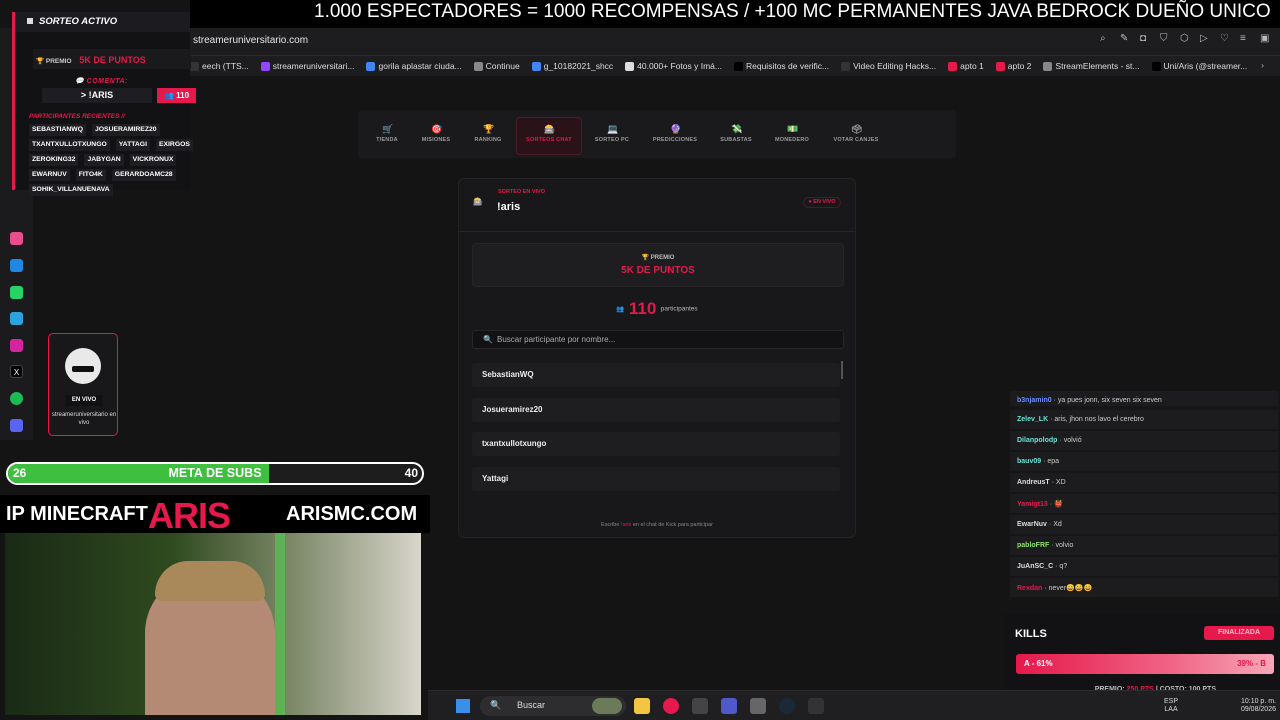 The width and height of the screenshot is (1280, 720). Describe the element at coordinates (1105, 39) in the screenshot. I see `zoom-icon: ⌕` at that location.